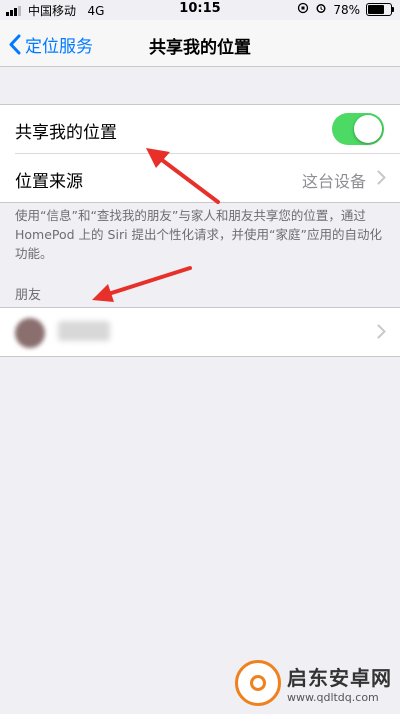 This screenshot has height=714, width=400. I want to click on orientation-lock-icon, so click(303, 9).